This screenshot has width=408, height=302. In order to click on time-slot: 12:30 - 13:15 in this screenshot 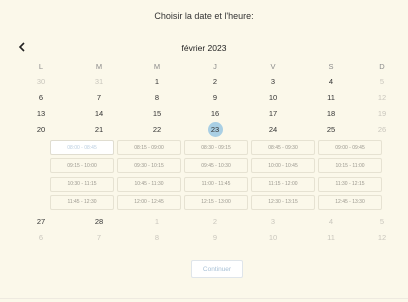, I will do `click(283, 202)`.